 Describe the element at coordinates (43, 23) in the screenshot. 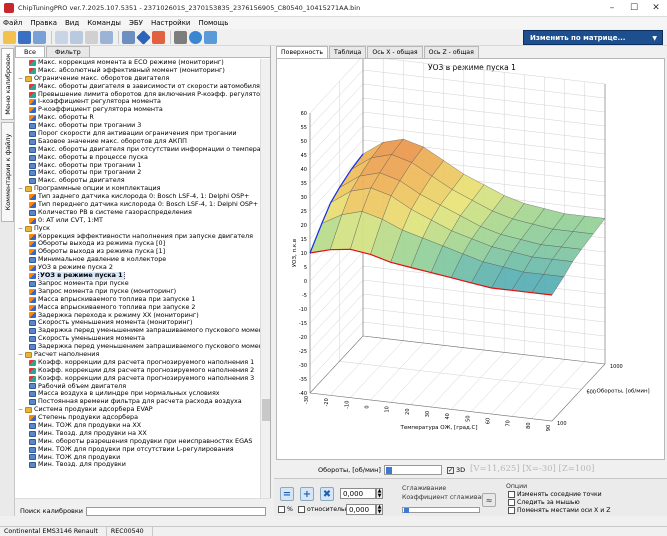

I see `menu-edit: Правка` at that location.